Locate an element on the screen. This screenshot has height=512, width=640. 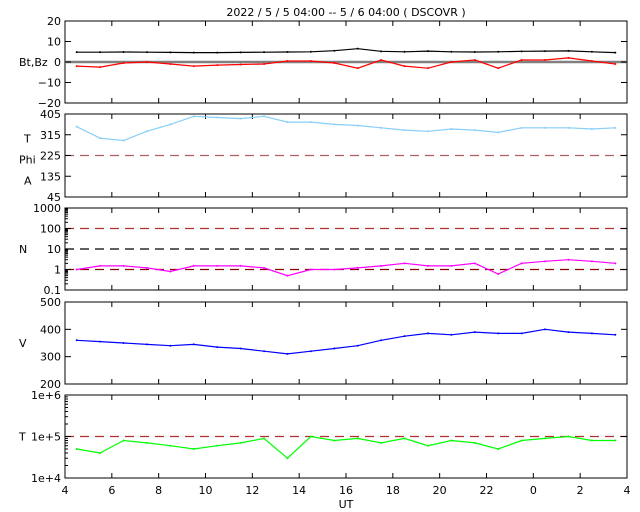
y-axis-label: T is located at coordinates (27, 139).